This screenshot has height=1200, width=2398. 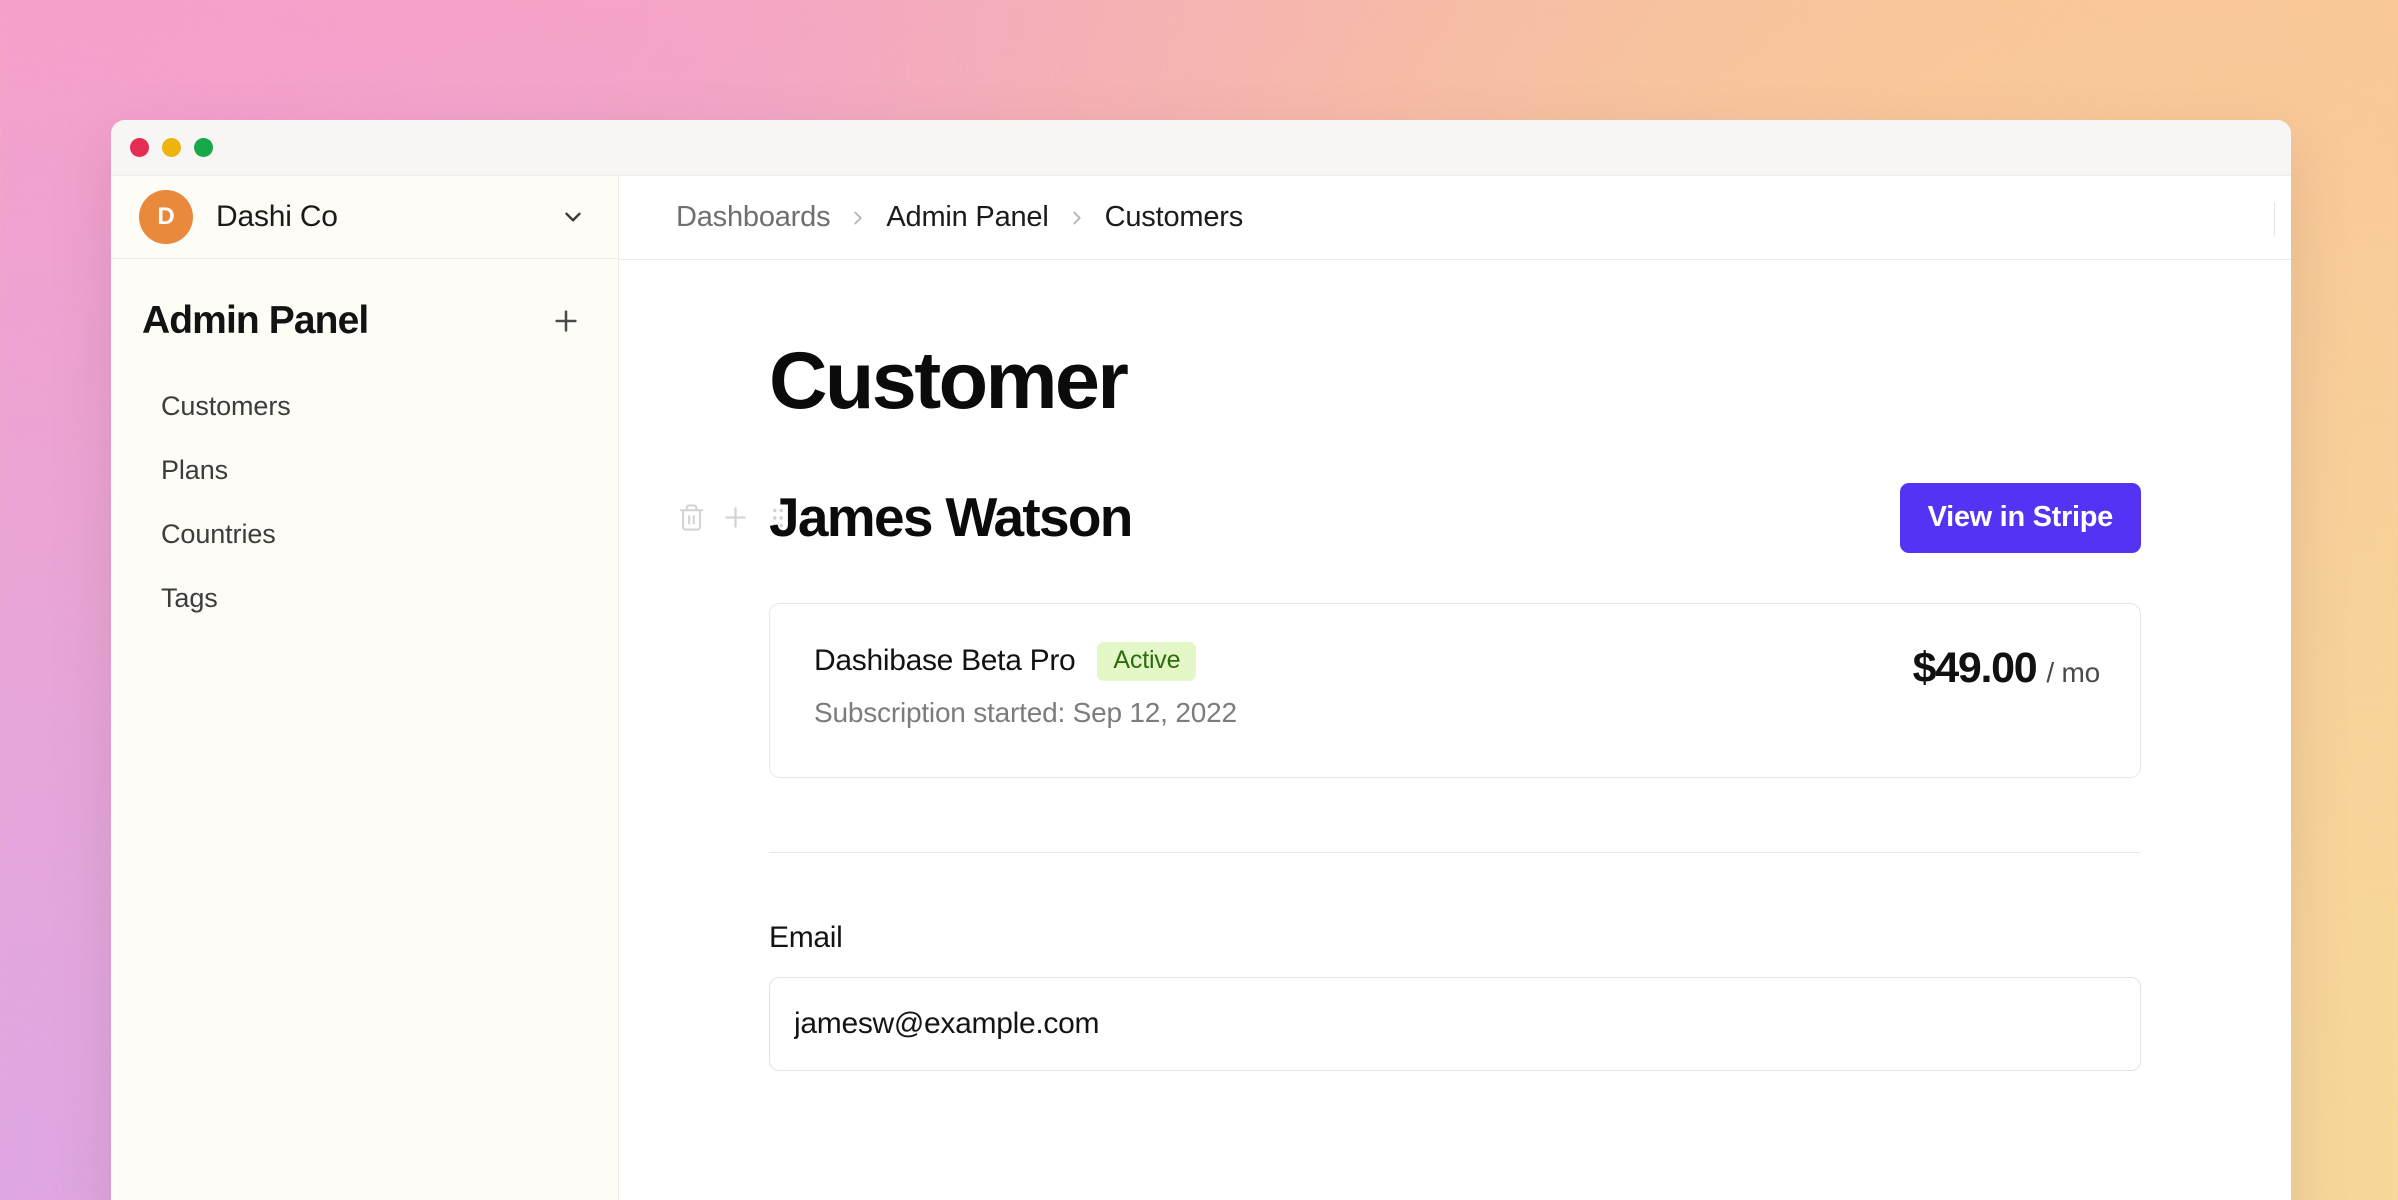 What do you see at coordinates (945, 661) in the screenshot?
I see `subscription-plan-name: Dashibase Beta Pro` at bounding box center [945, 661].